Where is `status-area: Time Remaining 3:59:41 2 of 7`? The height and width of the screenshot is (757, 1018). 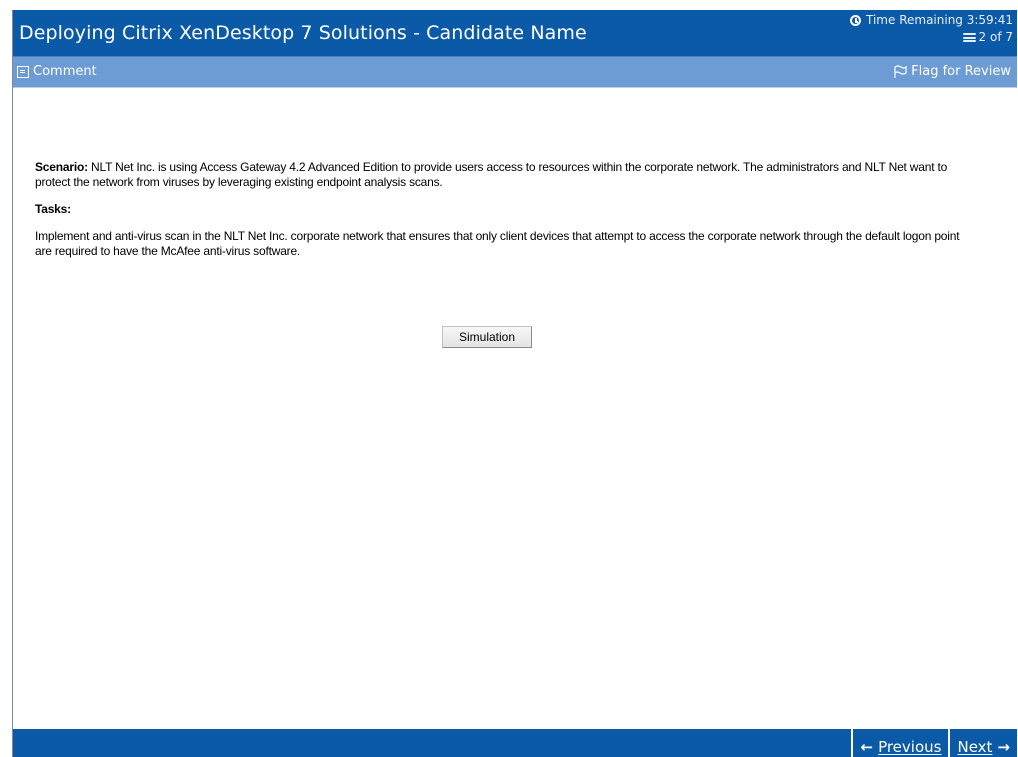 status-area: Time Remaining 3:59:41 2 of 7 is located at coordinates (931, 29).